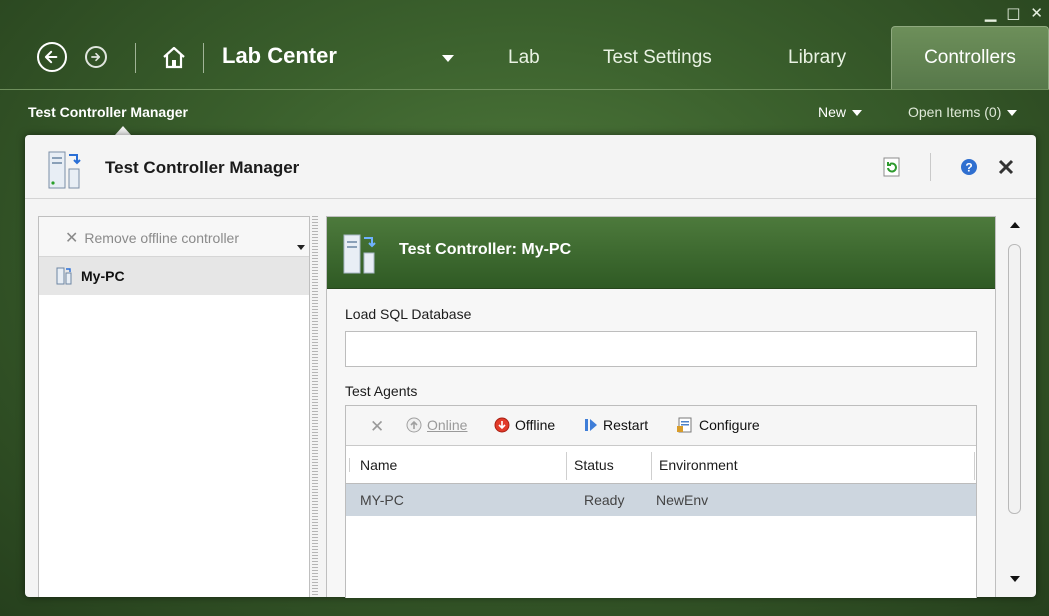 The height and width of the screenshot is (616, 1049). Describe the element at coordinates (447, 425) in the screenshot. I see `online-label: Online` at that location.